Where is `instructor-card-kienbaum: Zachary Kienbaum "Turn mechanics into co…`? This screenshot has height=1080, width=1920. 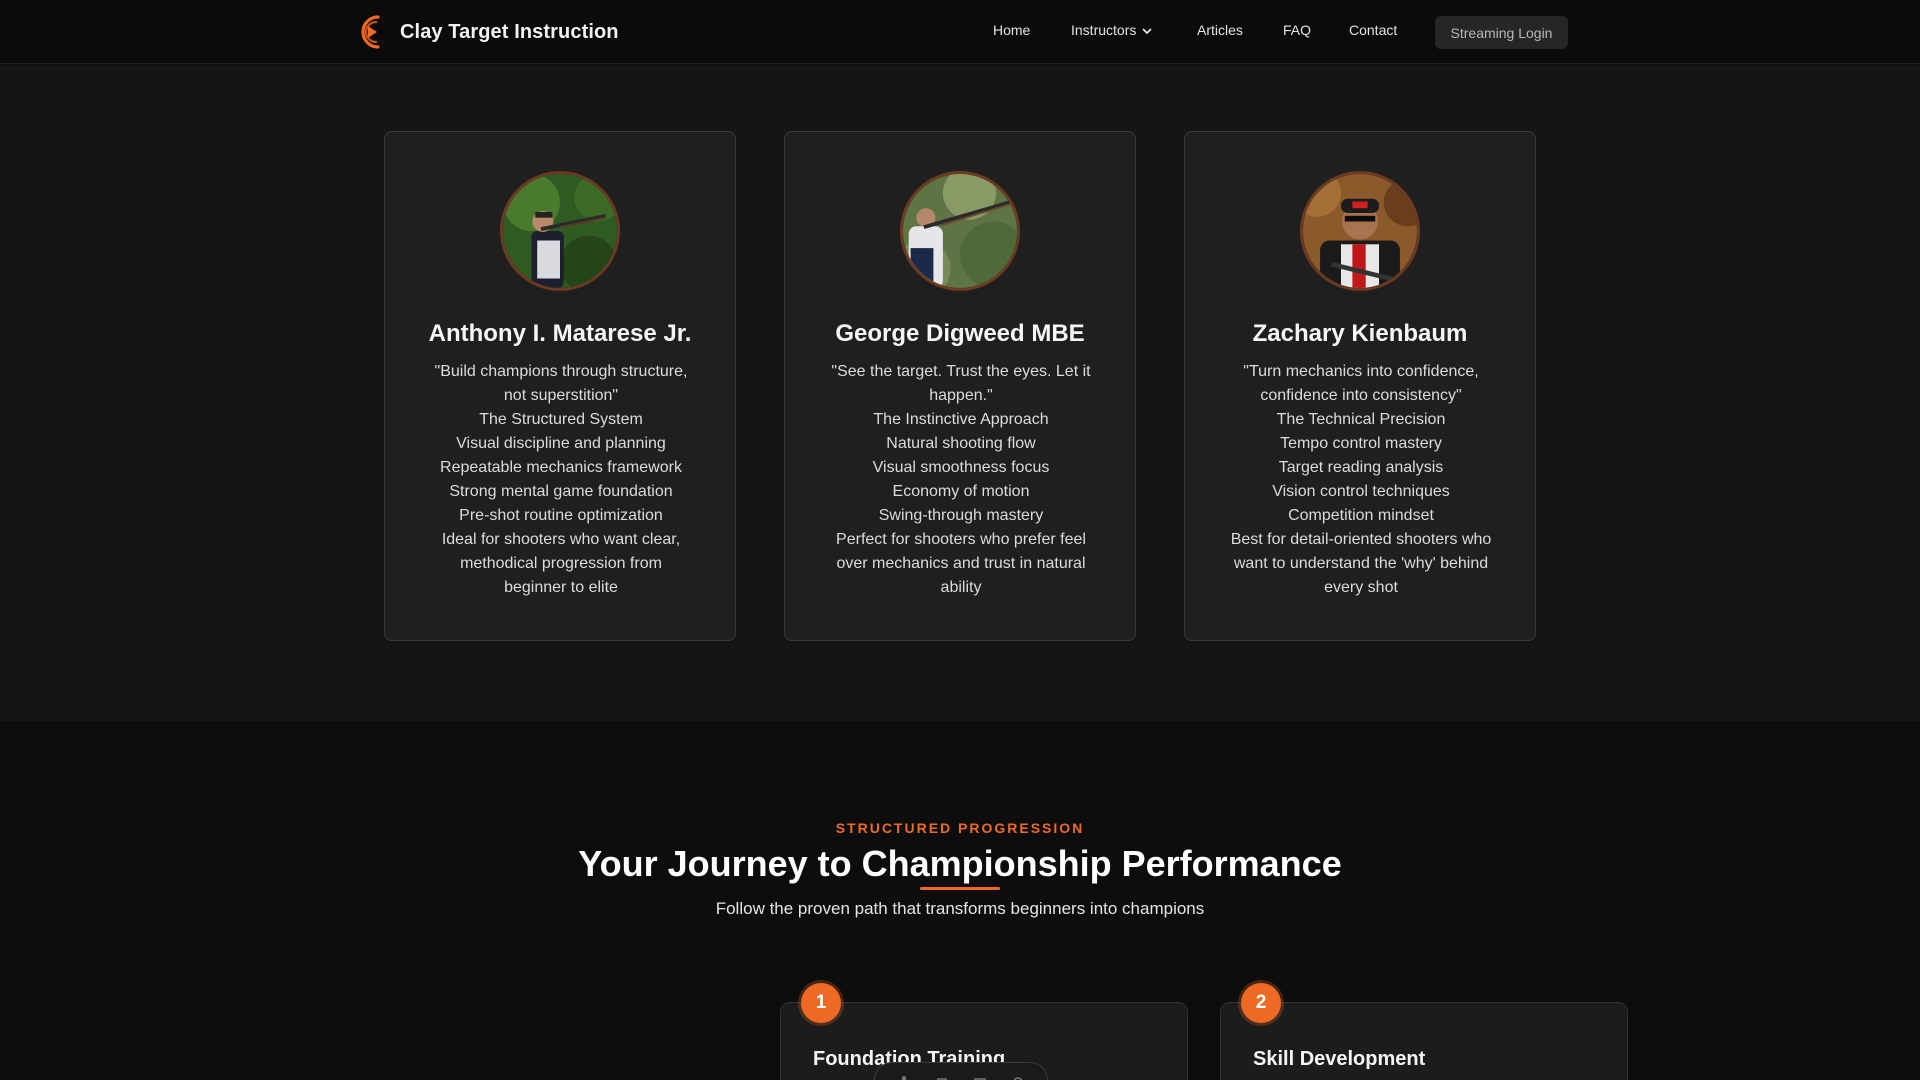
instructor-card-kienbaum: Zachary Kienbaum "Turn mechanics into co… is located at coordinates (1360, 386).